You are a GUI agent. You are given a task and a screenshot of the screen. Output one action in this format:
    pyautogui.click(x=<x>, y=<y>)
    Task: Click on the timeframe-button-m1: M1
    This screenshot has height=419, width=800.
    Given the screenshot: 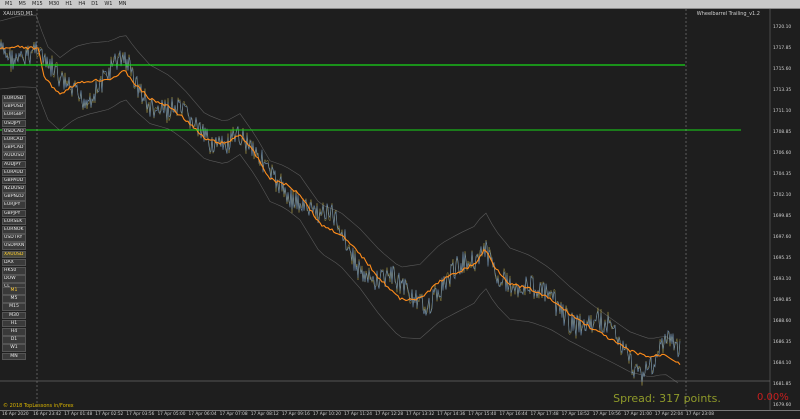 What is the action you would take?
    pyautogui.click(x=14, y=291)
    